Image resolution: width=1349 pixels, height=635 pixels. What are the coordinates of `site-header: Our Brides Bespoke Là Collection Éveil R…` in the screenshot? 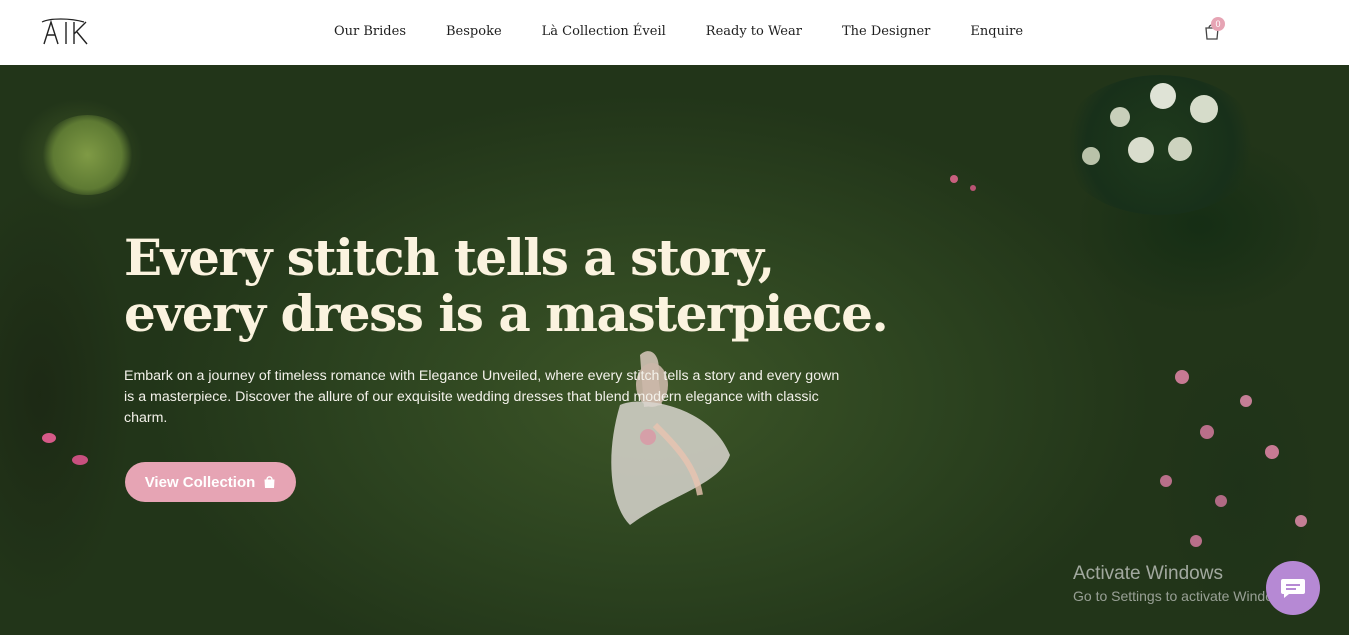 It's located at (674, 32).